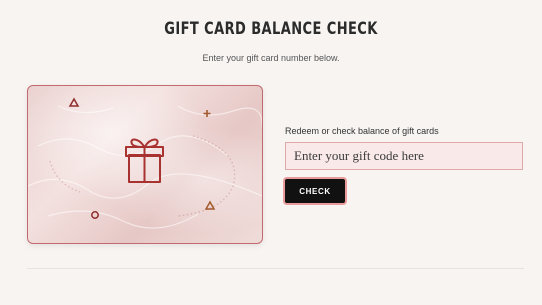  What do you see at coordinates (74, 102) in the screenshot?
I see `triangle-icon` at bounding box center [74, 102].